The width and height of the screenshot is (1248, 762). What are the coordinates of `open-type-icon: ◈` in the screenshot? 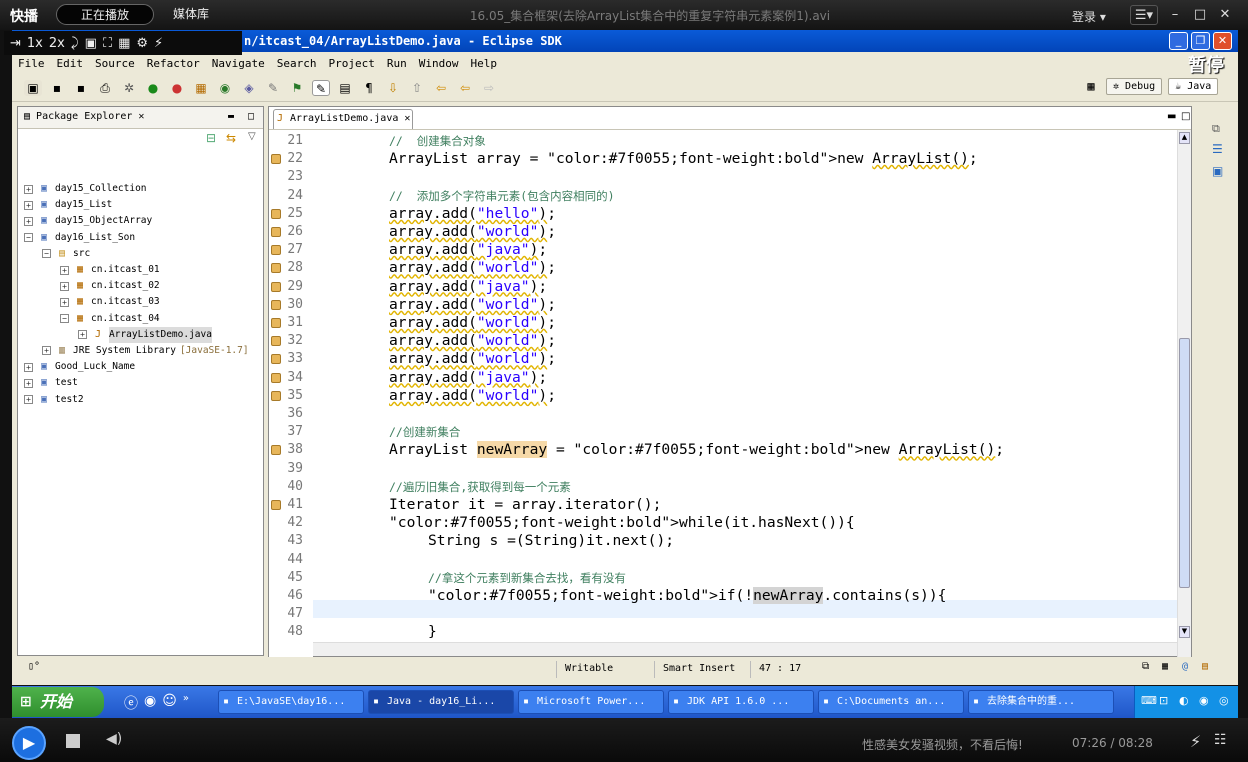 It's located at (249, 88).